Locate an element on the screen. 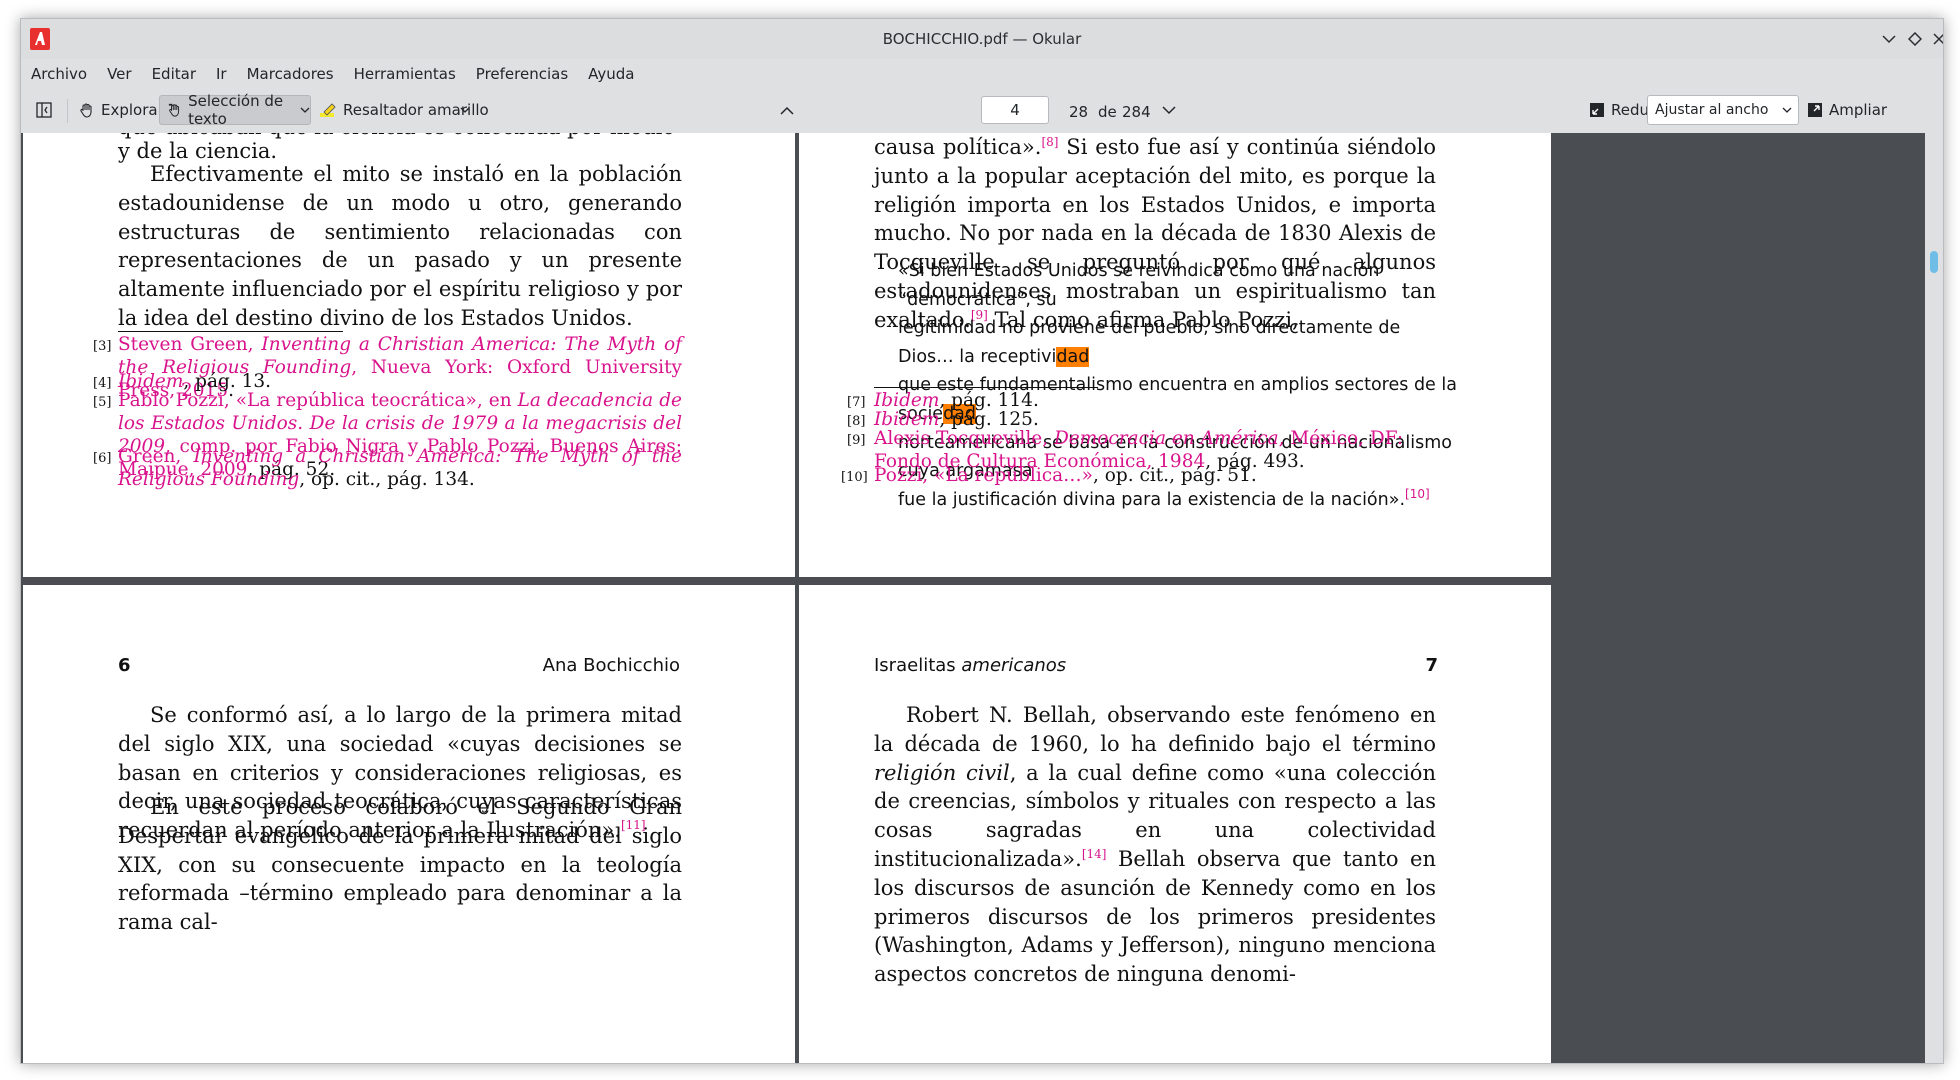 The width and height of the screenshot is (1960, 1080). menu-preferencias: Preferencias is located at coordinates (522, 74).